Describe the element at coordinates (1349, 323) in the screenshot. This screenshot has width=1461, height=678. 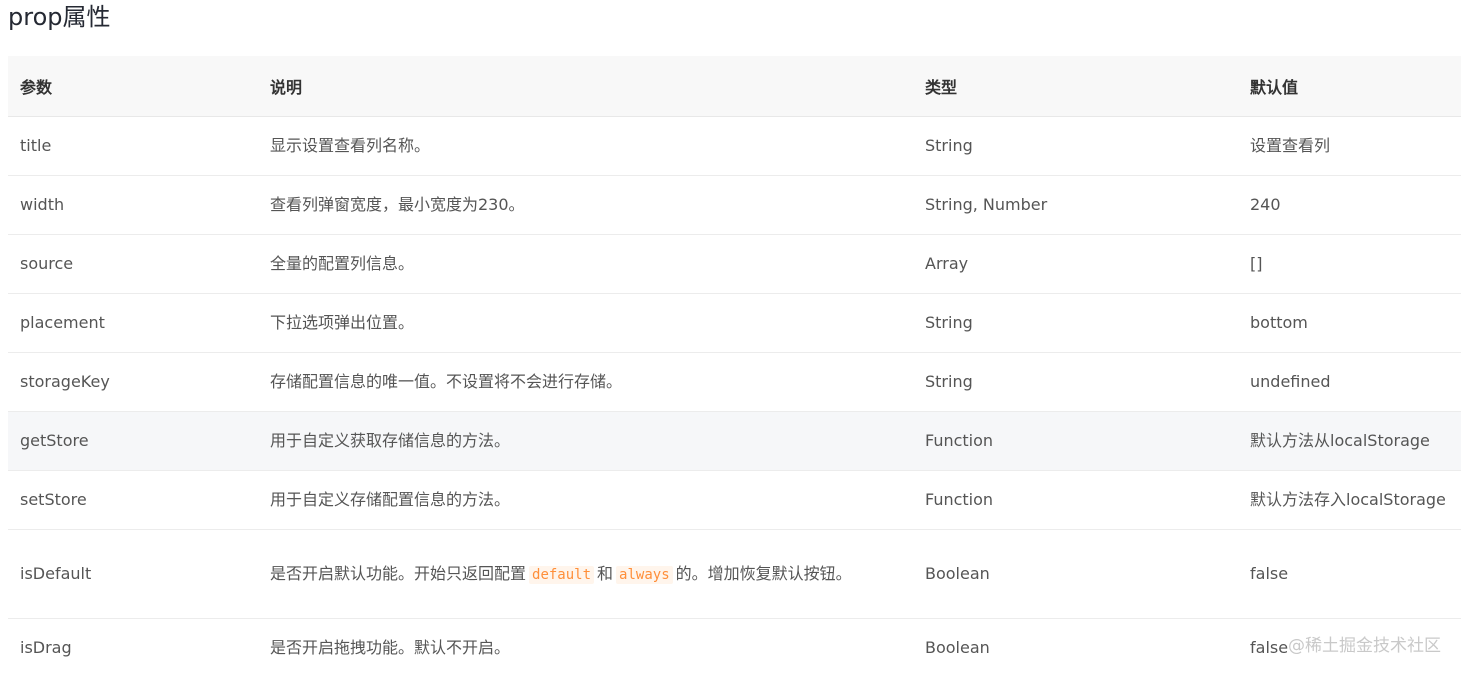
I see `default-cell: bottom` at that location.